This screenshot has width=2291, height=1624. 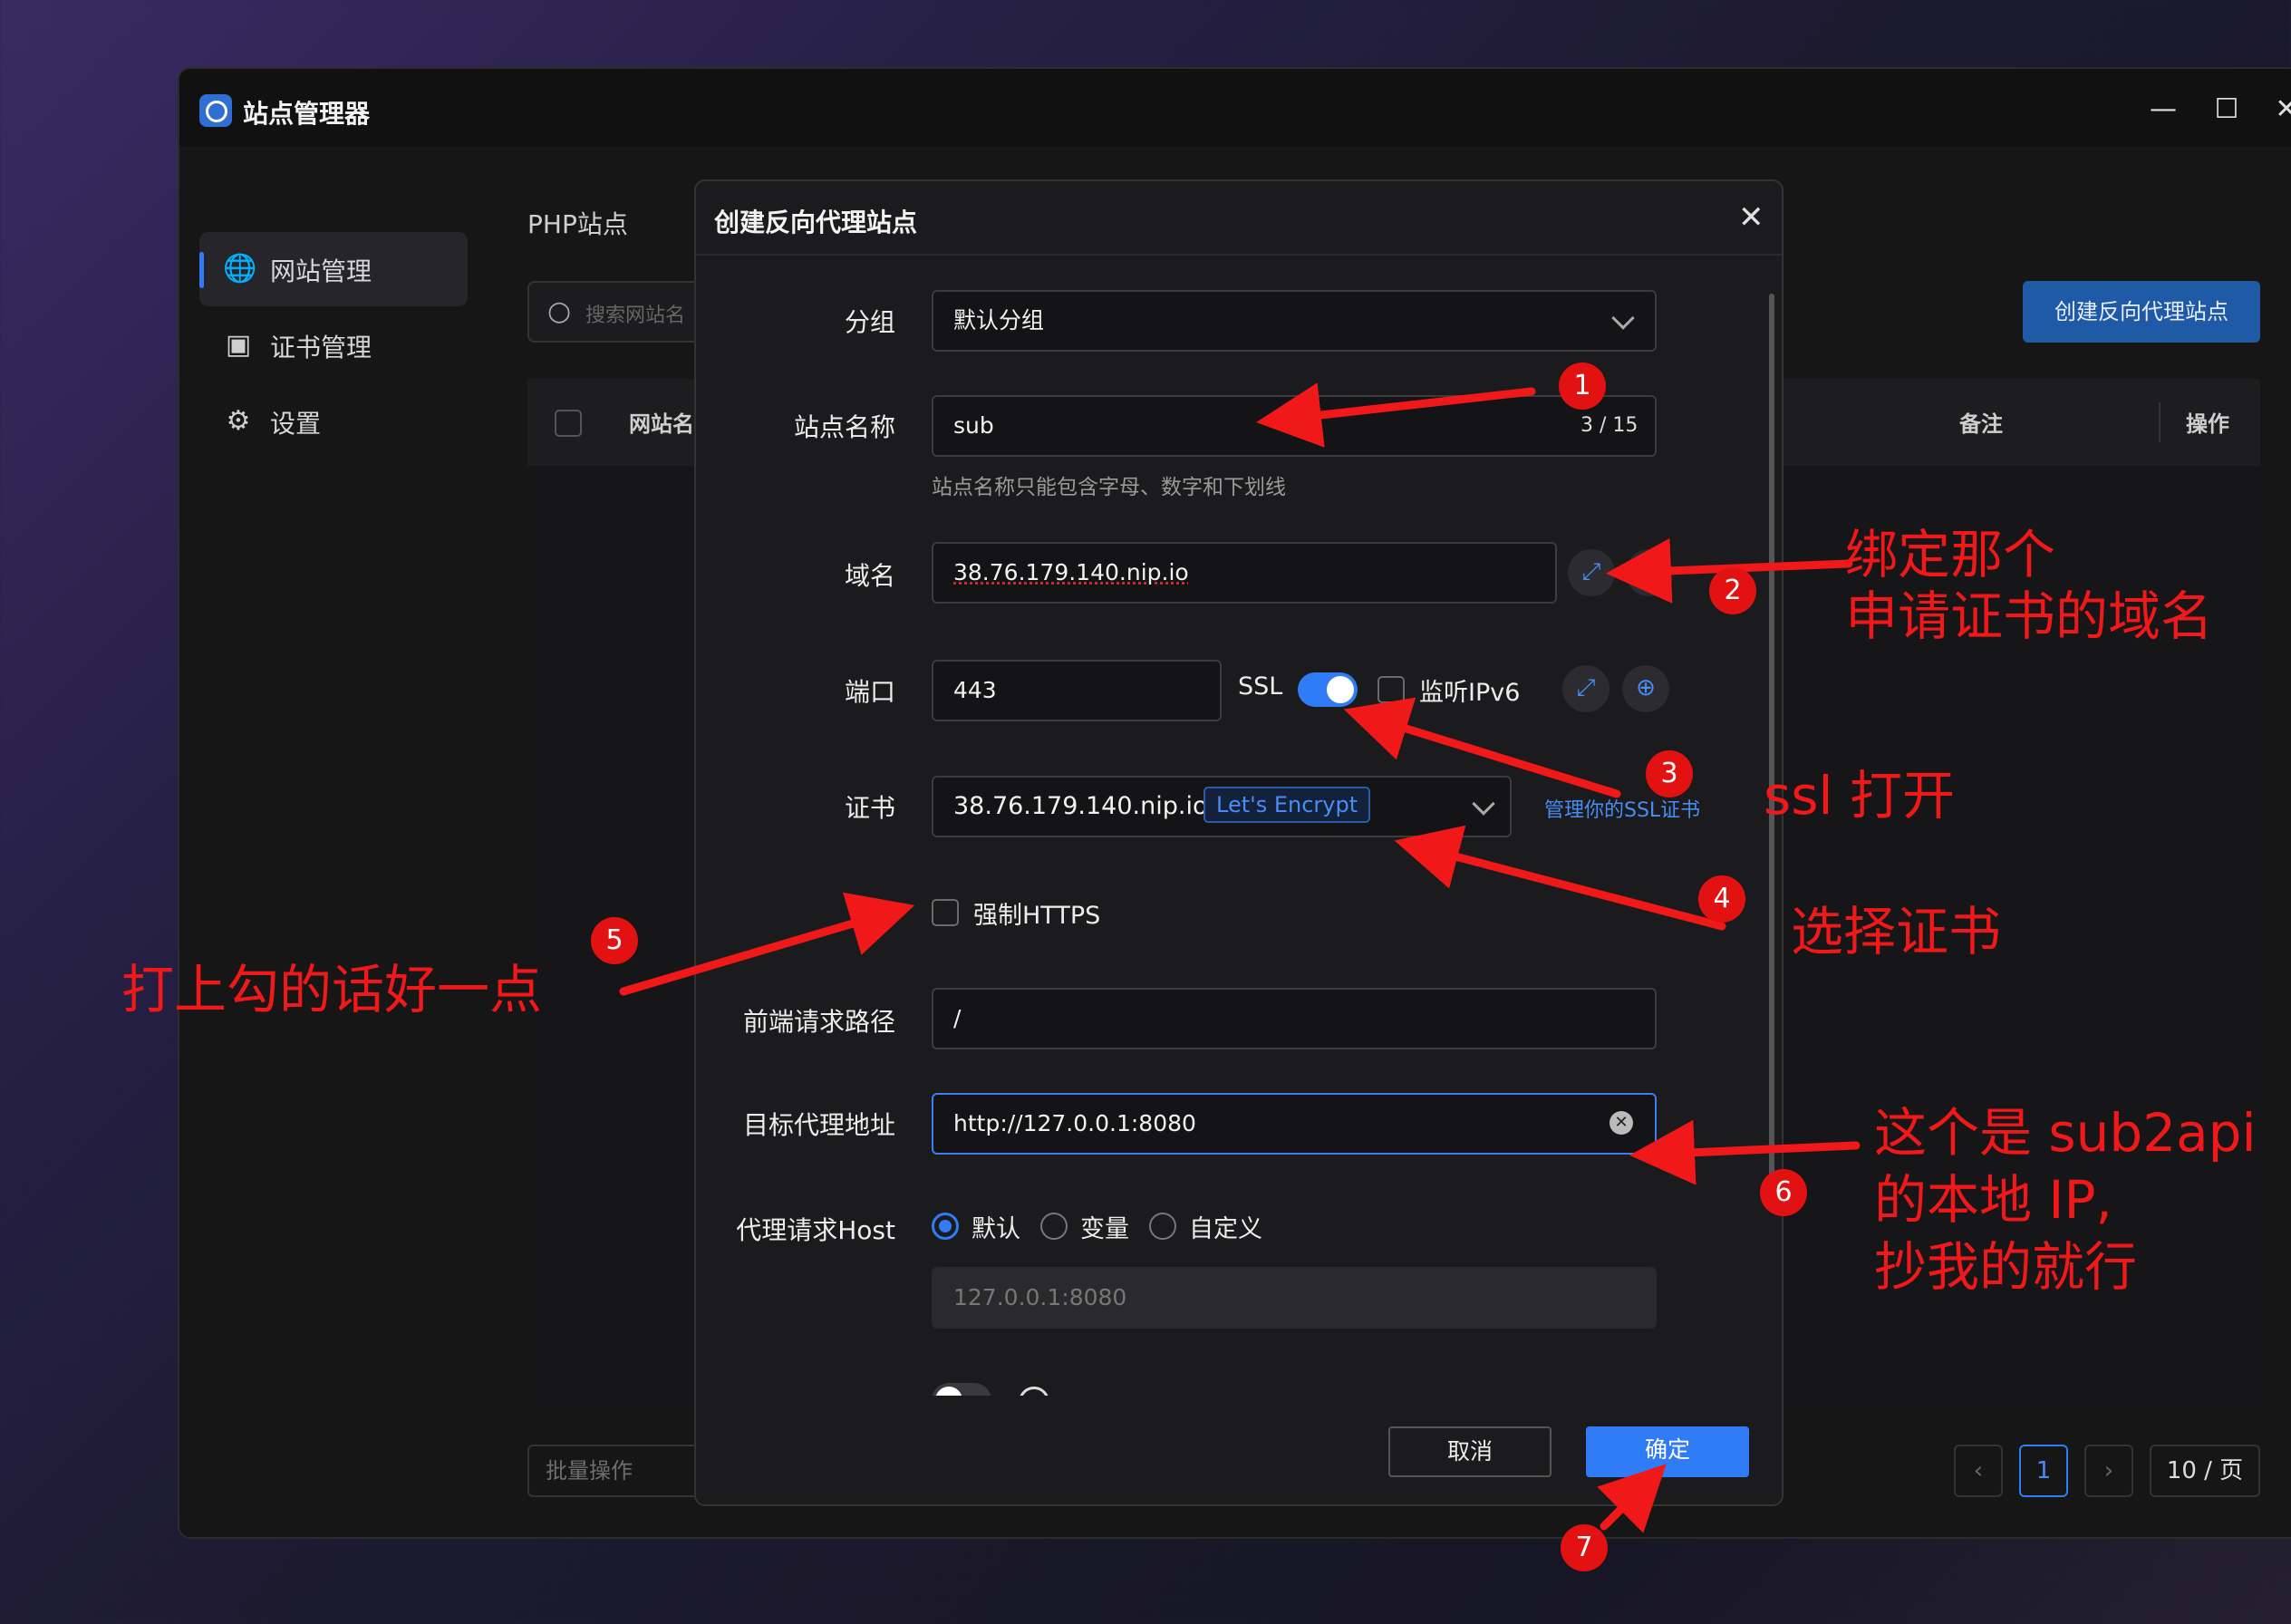 What do you see at coordinates (559, 311) in the screenshot?
I see `search-icon: ○` at bounding box center [559, 311].